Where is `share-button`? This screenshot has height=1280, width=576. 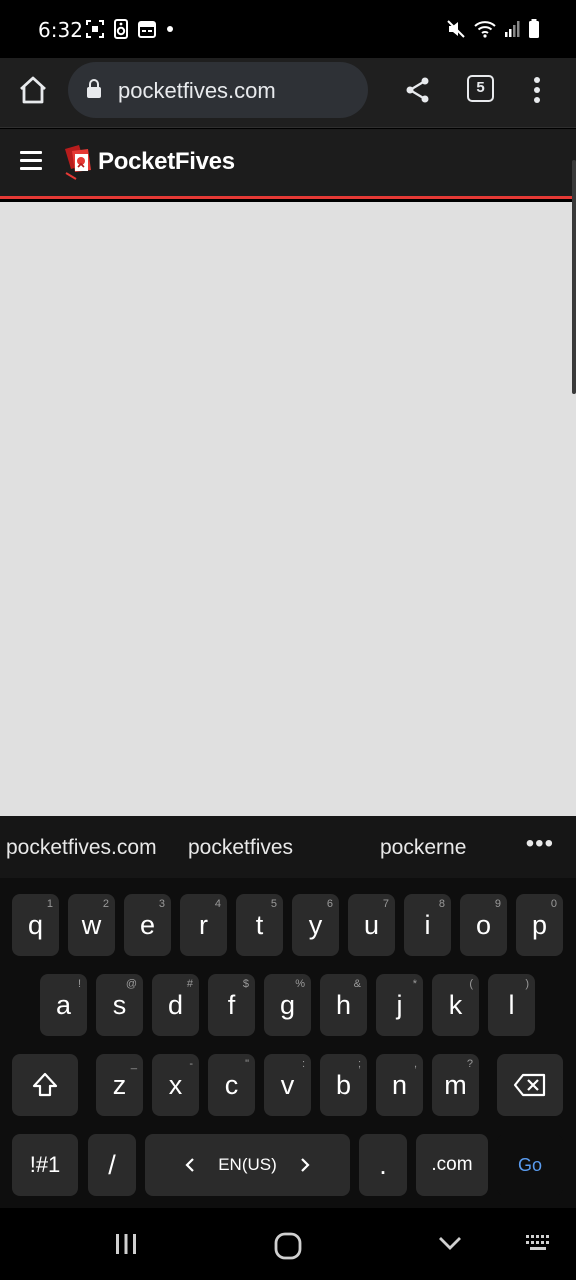
share-button is located at coordinates (418, 90).